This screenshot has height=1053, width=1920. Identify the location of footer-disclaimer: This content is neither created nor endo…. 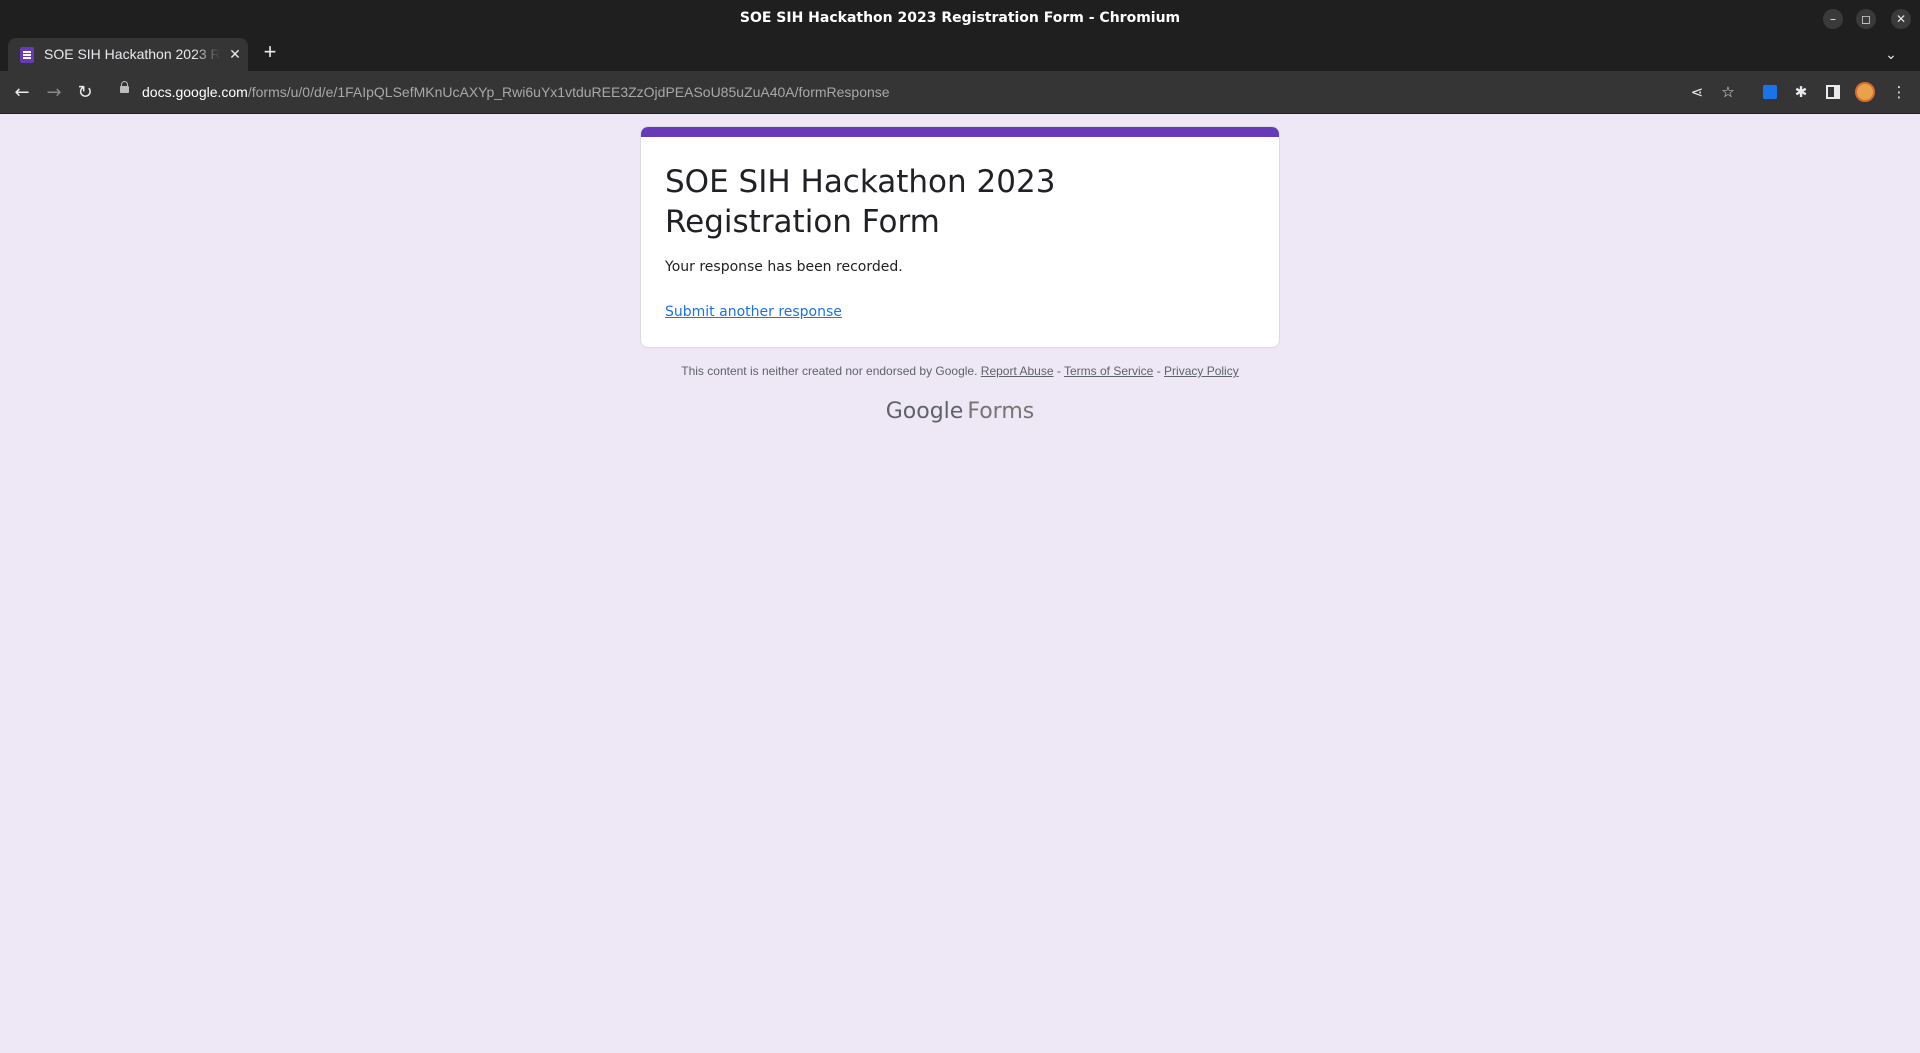
(960, 371).